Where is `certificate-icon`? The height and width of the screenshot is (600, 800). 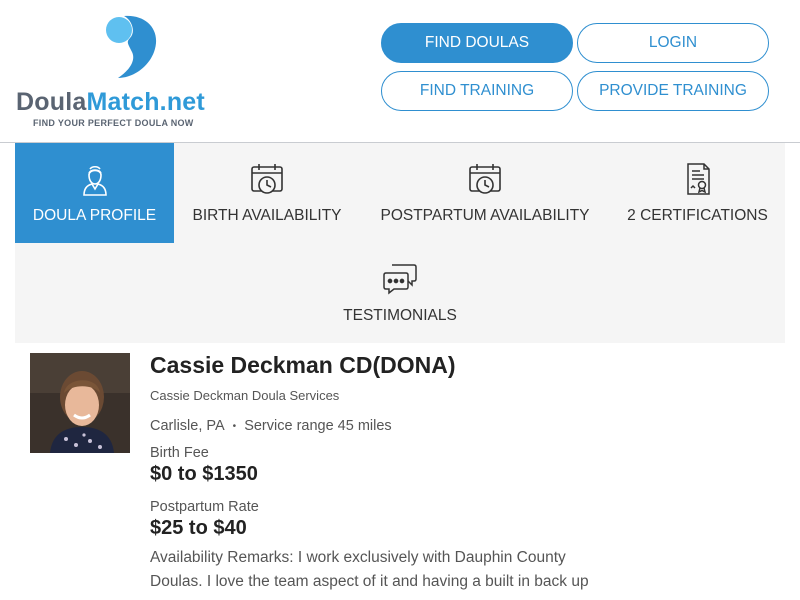 certificate-icon is located at coordinates (698, 179).